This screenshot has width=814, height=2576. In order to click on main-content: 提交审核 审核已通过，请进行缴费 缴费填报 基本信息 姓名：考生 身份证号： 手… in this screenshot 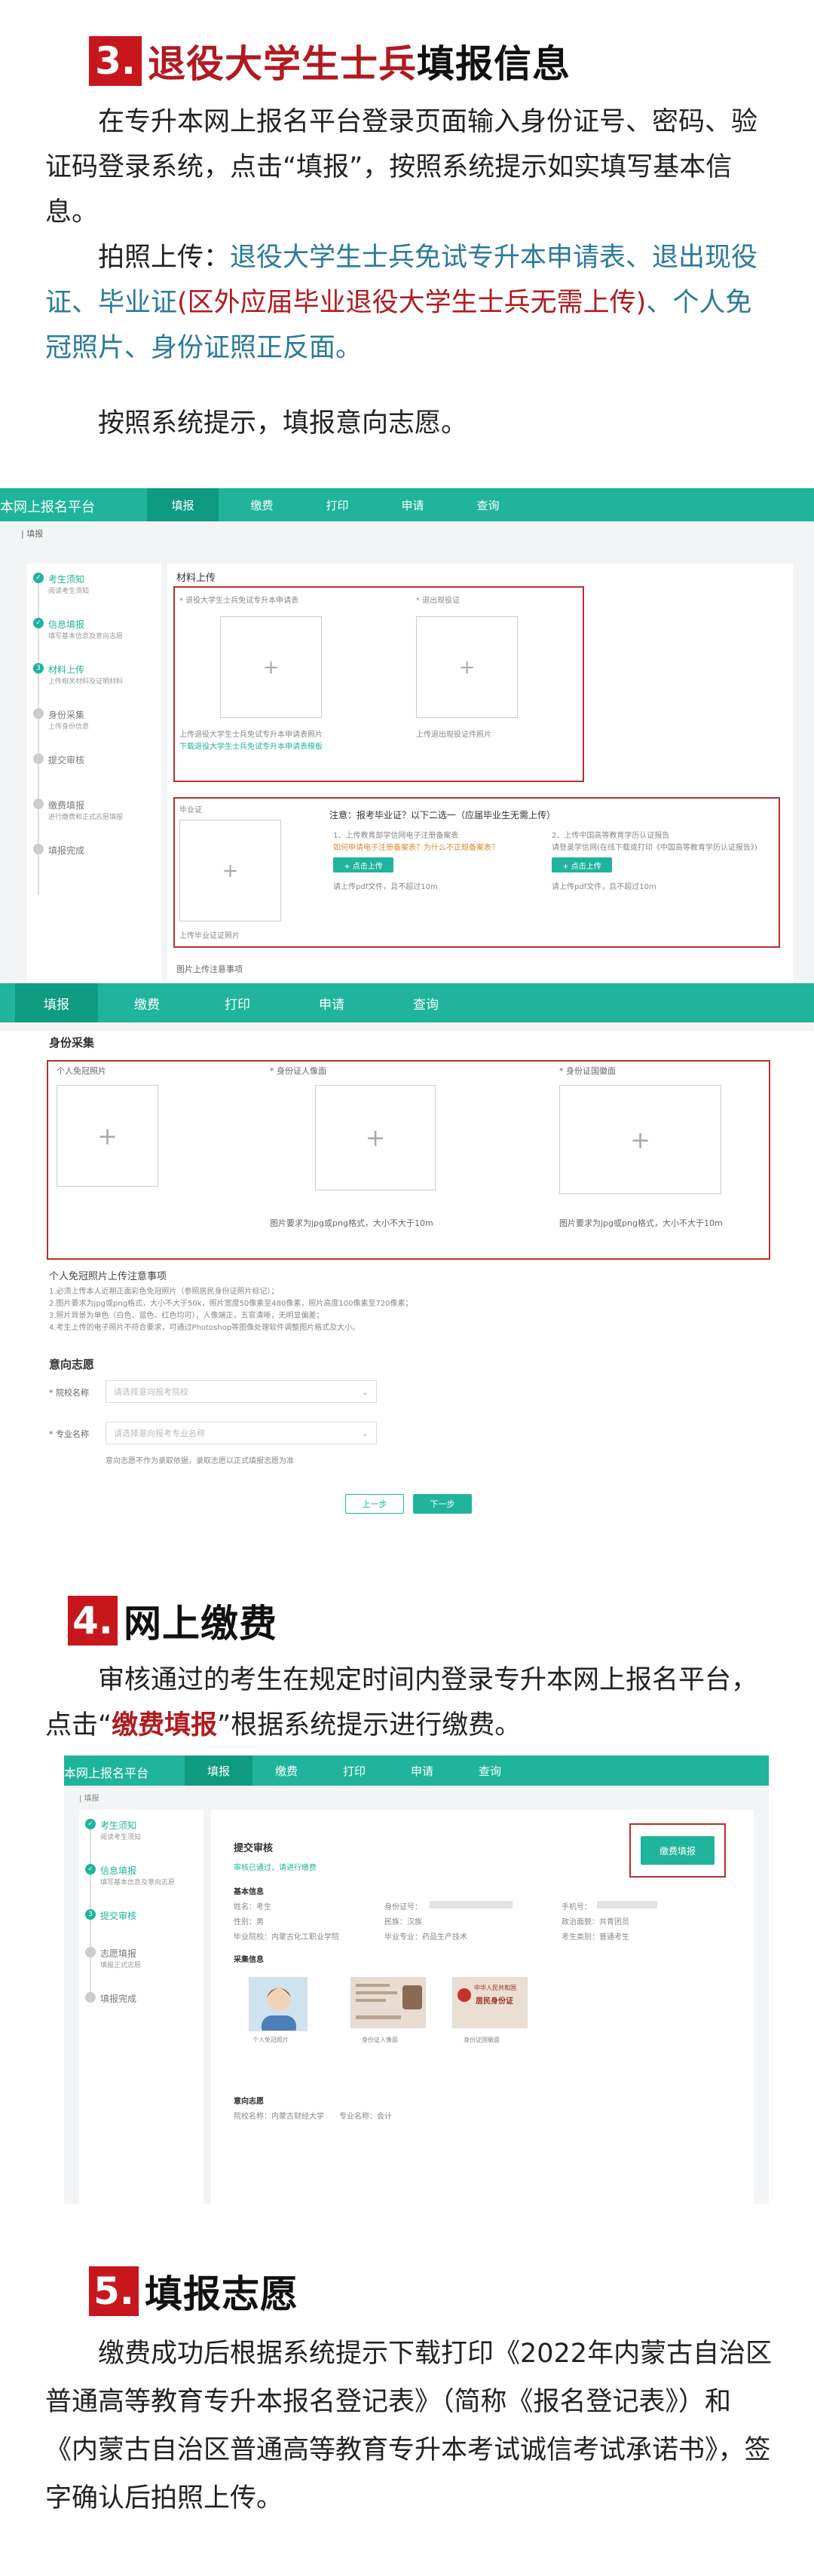, I will do `click(483, 2007)`.